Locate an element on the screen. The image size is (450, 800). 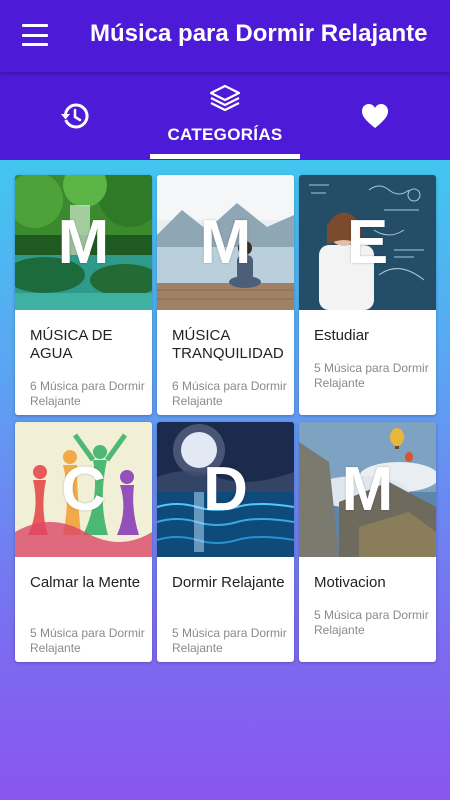
category-title: Dormir Relajante is located at coordinates (228, 582).